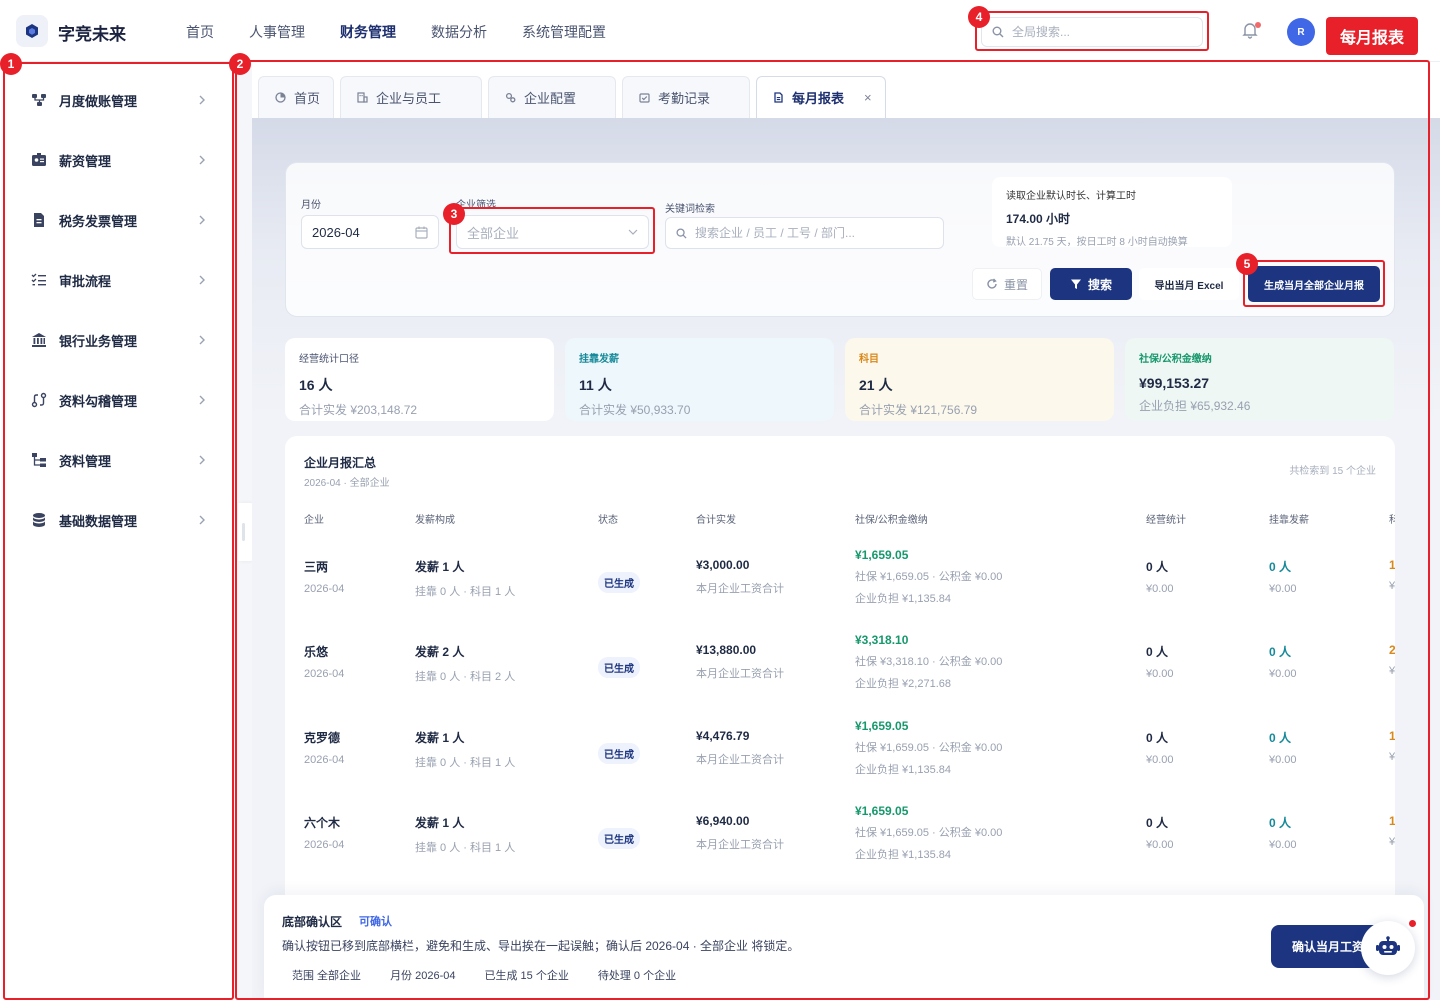 This screenshot has width=1440, height=1000. What do you see at coordinates (98, 341) in the screenshot?
I see `sidebar-item-label: 银行业务管理` at bounding box center [98, 341].